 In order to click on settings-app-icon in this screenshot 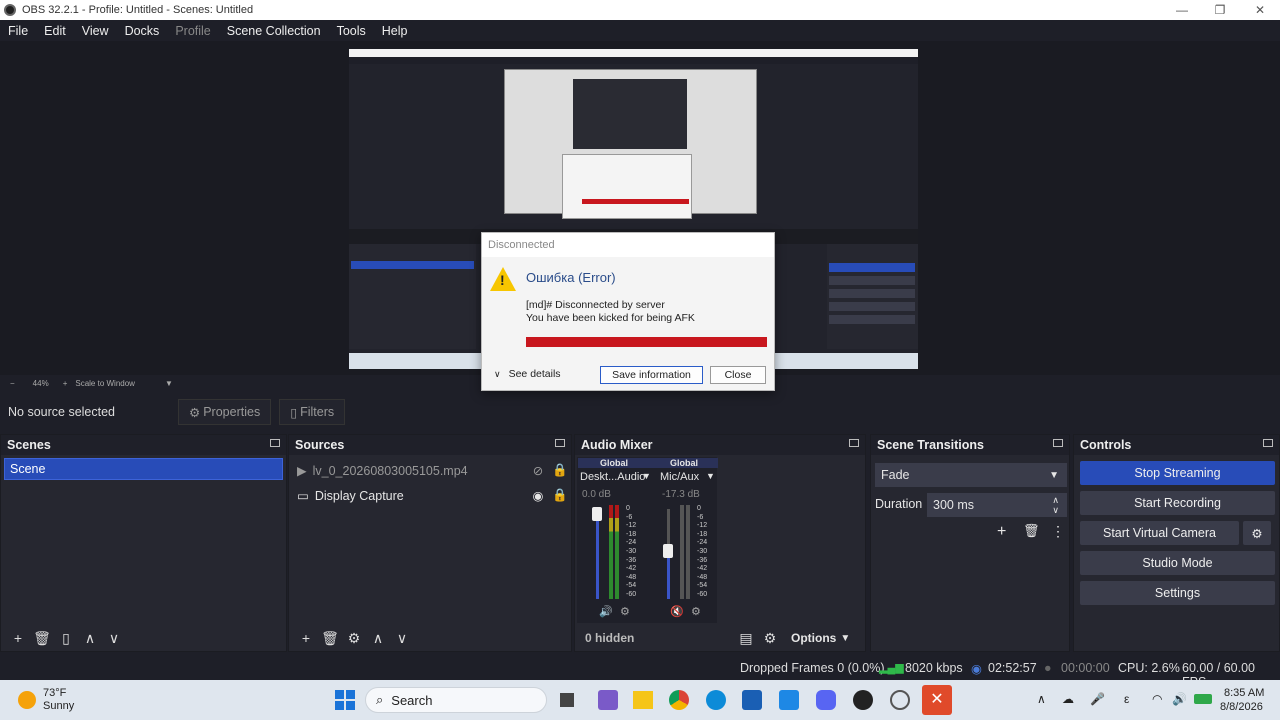, I will do `click(900, 700)`.